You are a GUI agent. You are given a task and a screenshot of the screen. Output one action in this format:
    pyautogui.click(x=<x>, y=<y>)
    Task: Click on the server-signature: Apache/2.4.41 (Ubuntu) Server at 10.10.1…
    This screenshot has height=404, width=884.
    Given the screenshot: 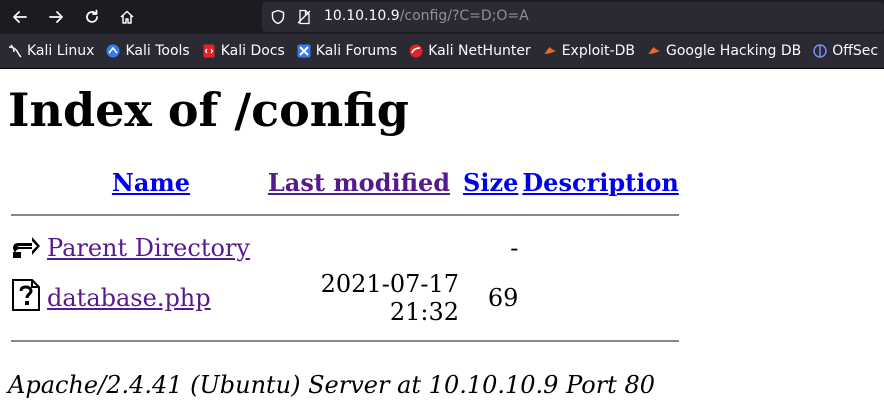 What is the action you would take?
    pyautogui.click(x=331, y=385)
    